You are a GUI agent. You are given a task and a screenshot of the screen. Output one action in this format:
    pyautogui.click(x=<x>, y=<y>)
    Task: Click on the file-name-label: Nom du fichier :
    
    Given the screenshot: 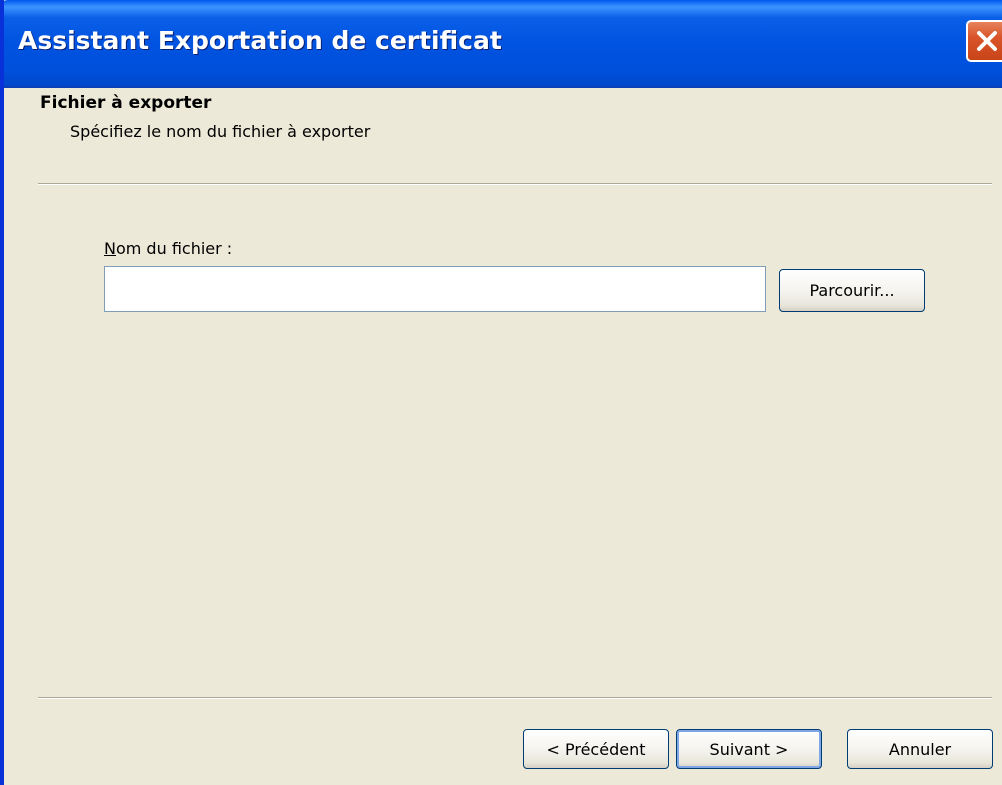 What is the action you would take?
    pyautogui.click(x=168, y=248)
    